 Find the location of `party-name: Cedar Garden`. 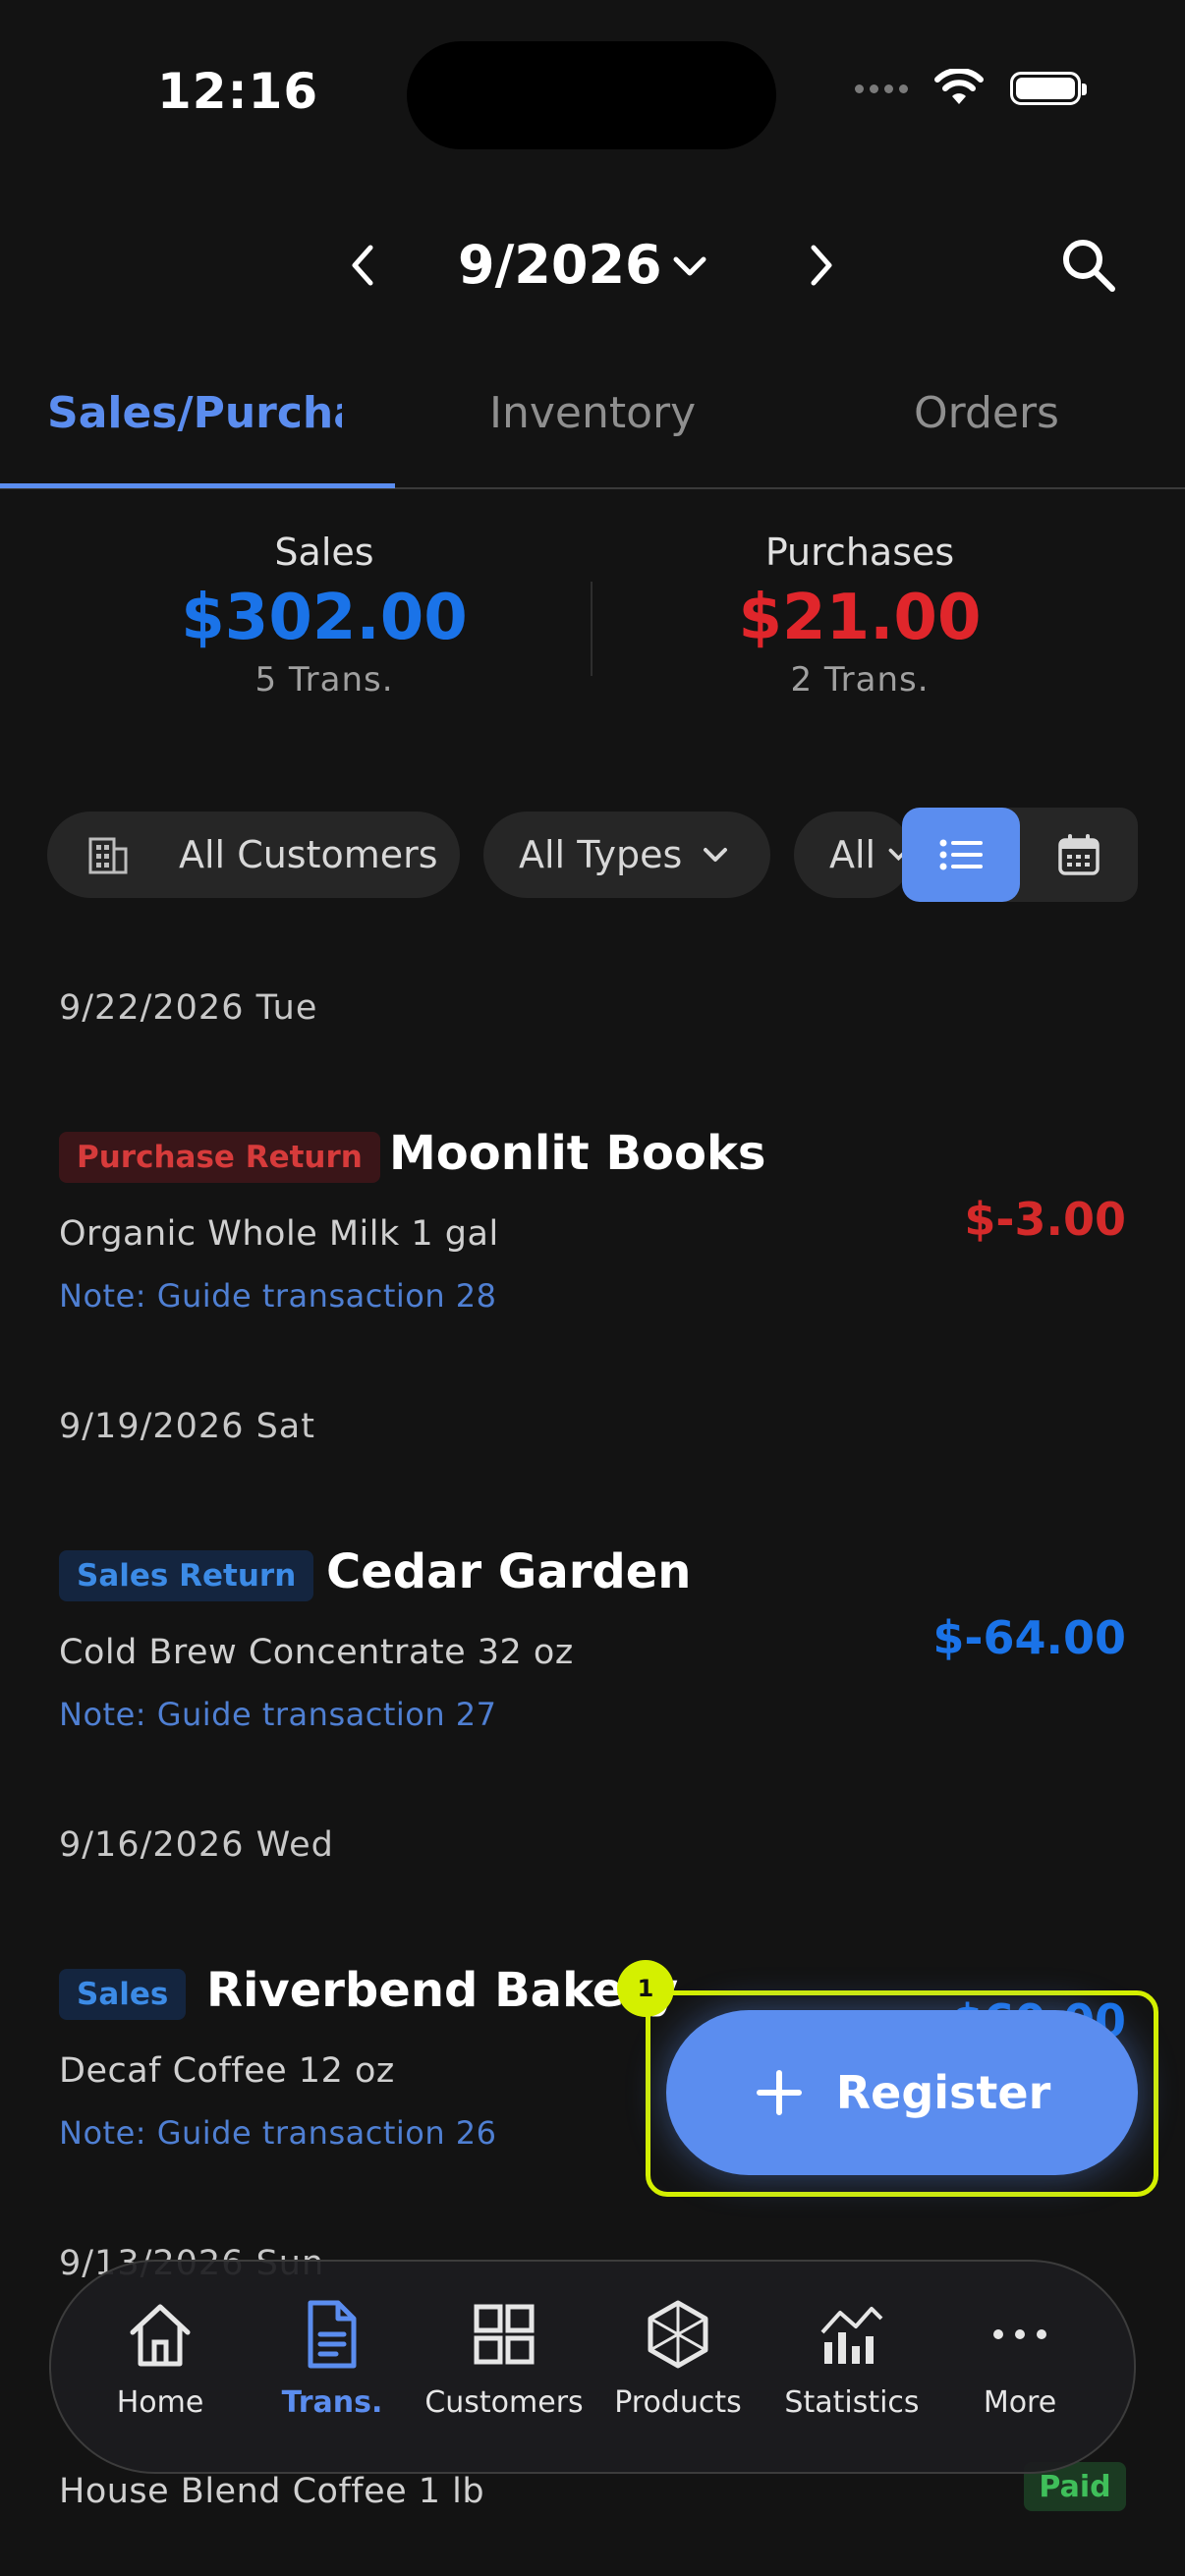

party-name: Cedar Garden is located at coordinates (509, 1571).